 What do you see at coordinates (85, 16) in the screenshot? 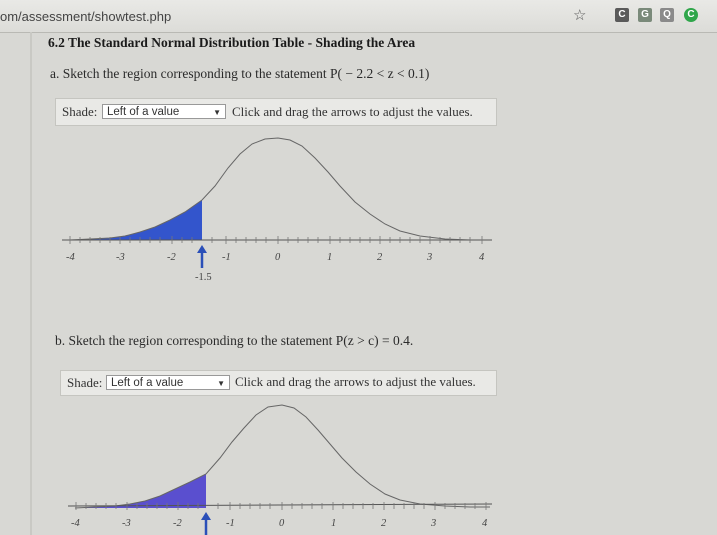
I see `address-bar: om/assessment/showtest.php` at bounding box center [85, 16].